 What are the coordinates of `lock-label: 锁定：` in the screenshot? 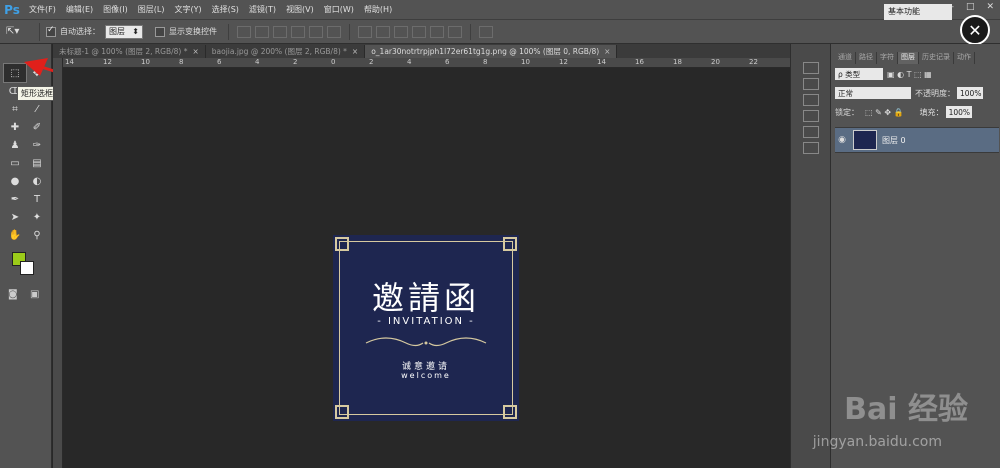 It's located at (847, 112).